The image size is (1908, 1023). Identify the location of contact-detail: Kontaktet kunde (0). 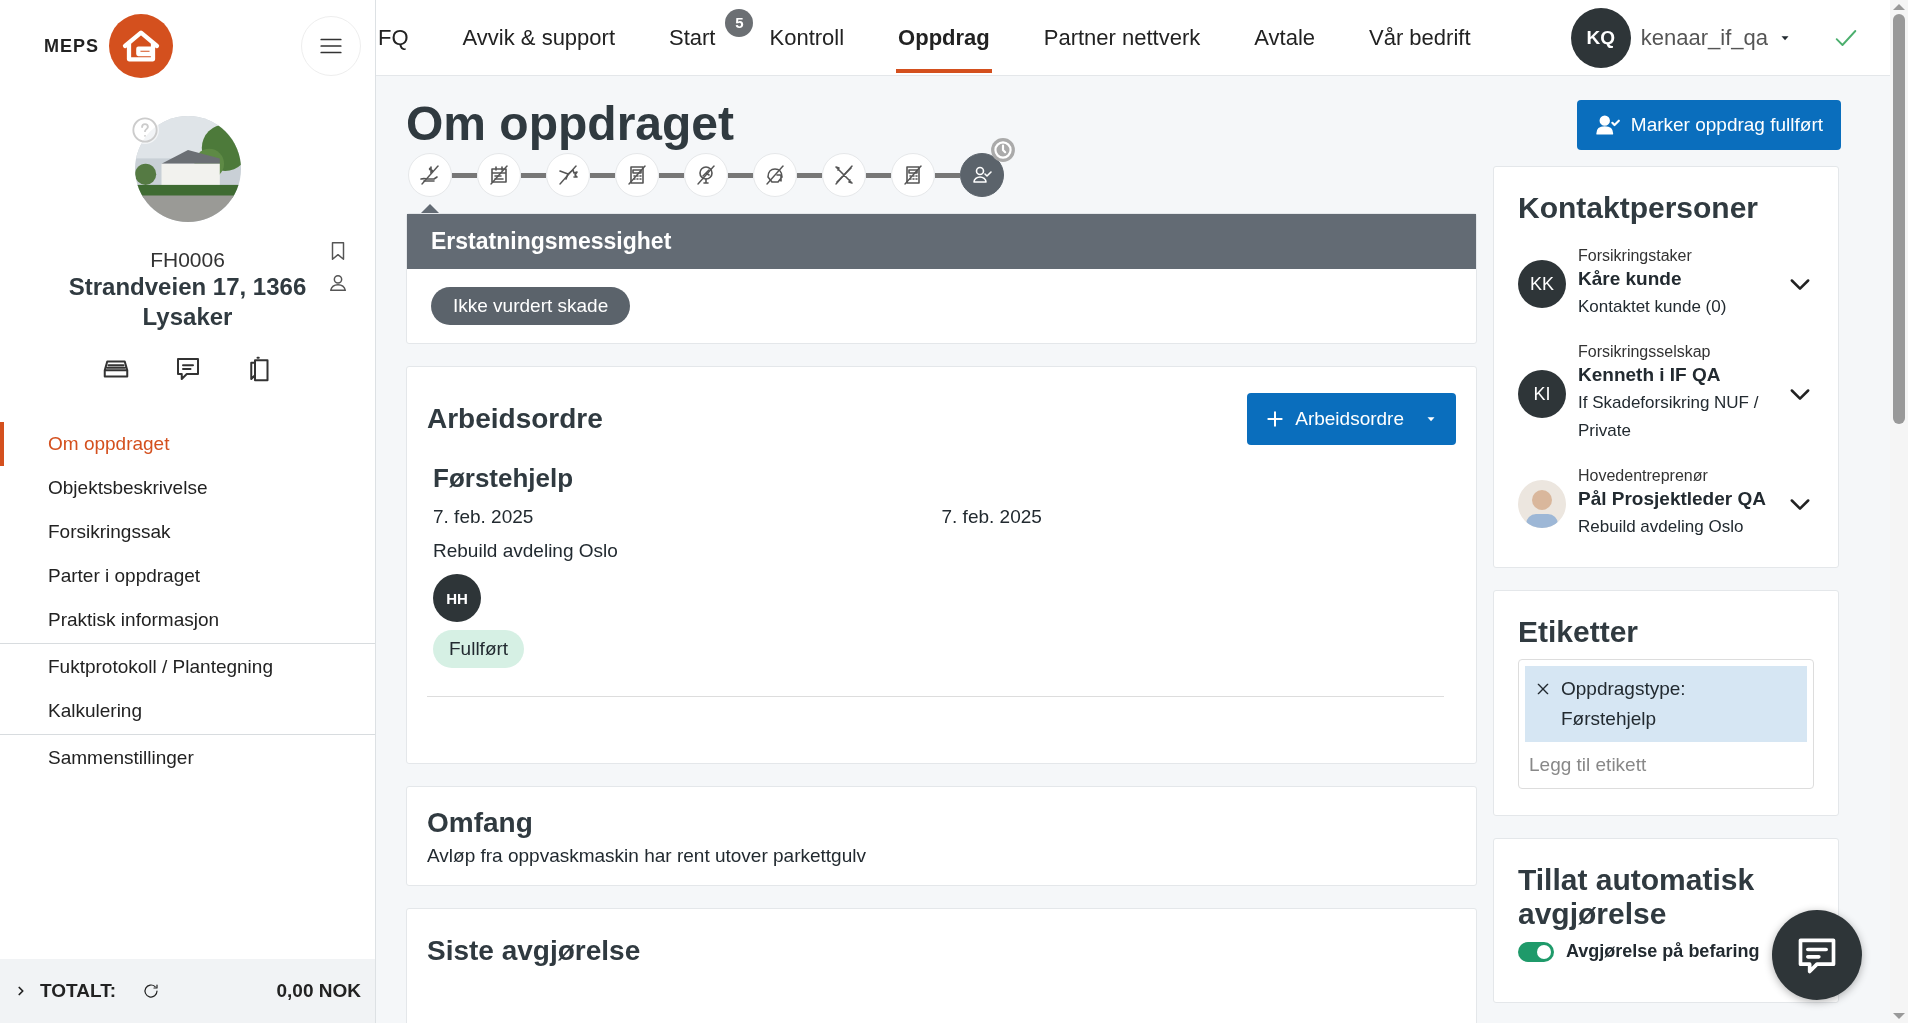
(1653, 307).